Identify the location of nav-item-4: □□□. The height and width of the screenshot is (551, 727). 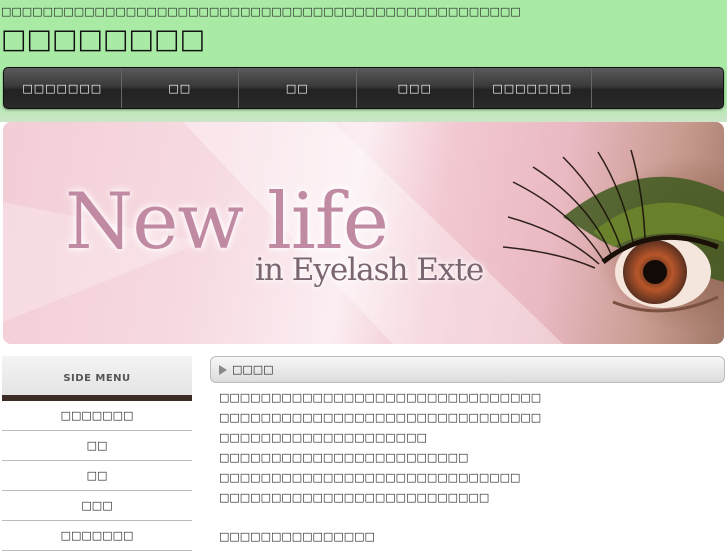
(415, 88).